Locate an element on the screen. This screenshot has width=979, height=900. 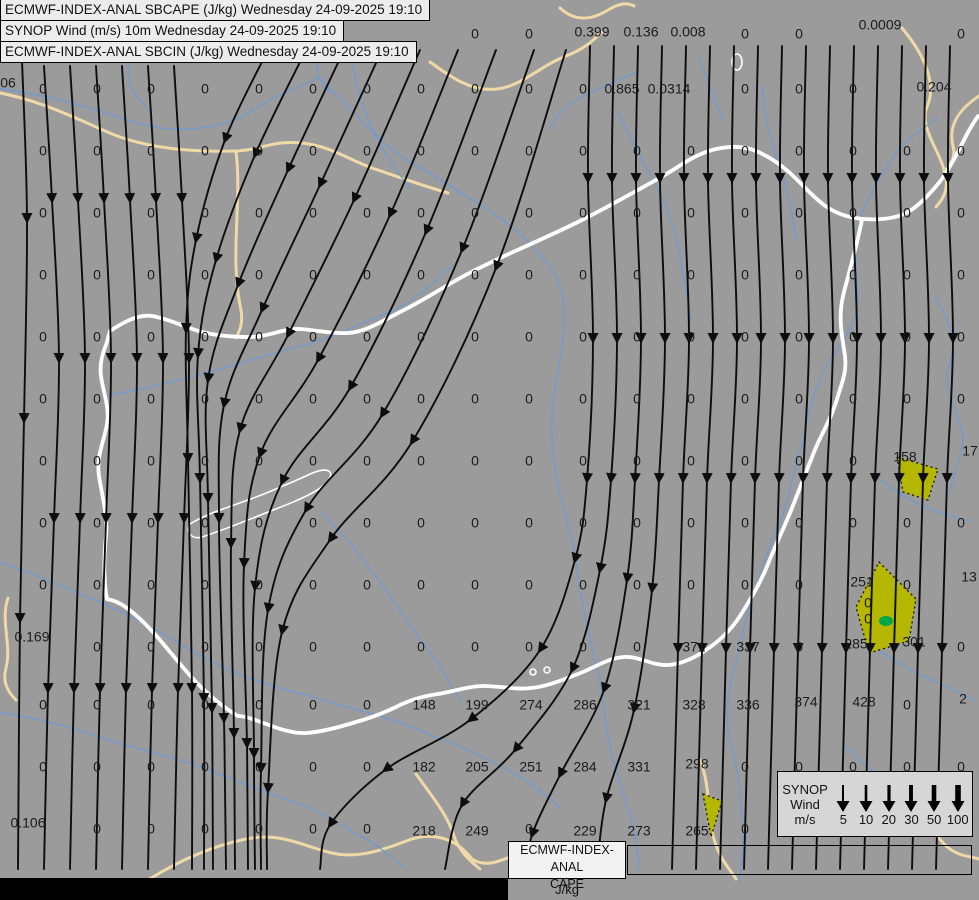
map-value: 428 is located at coordinates (864, 702).